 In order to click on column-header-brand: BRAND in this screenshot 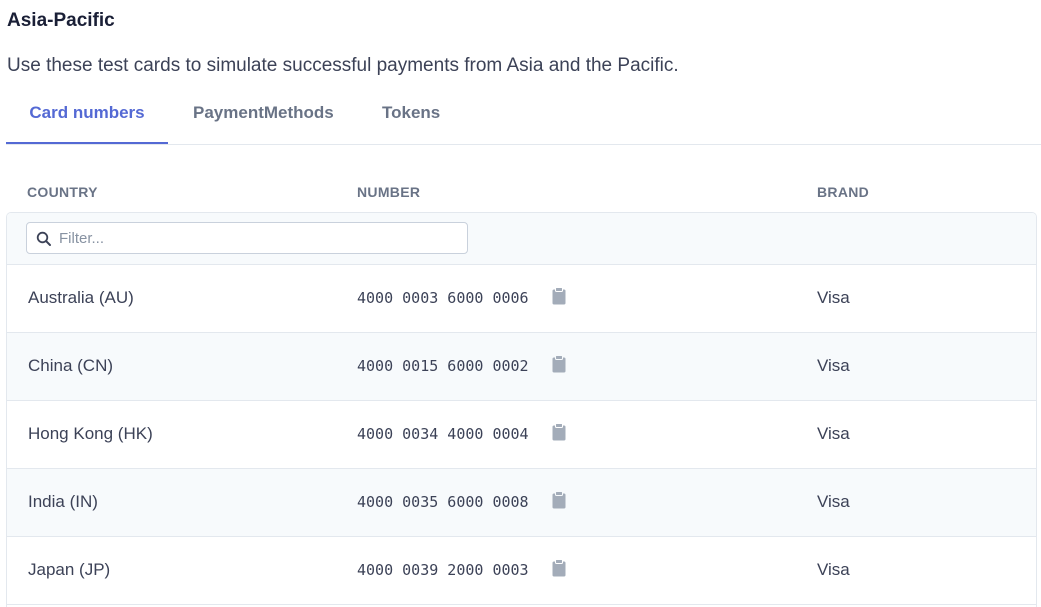, I will do `click(843, 192)`.